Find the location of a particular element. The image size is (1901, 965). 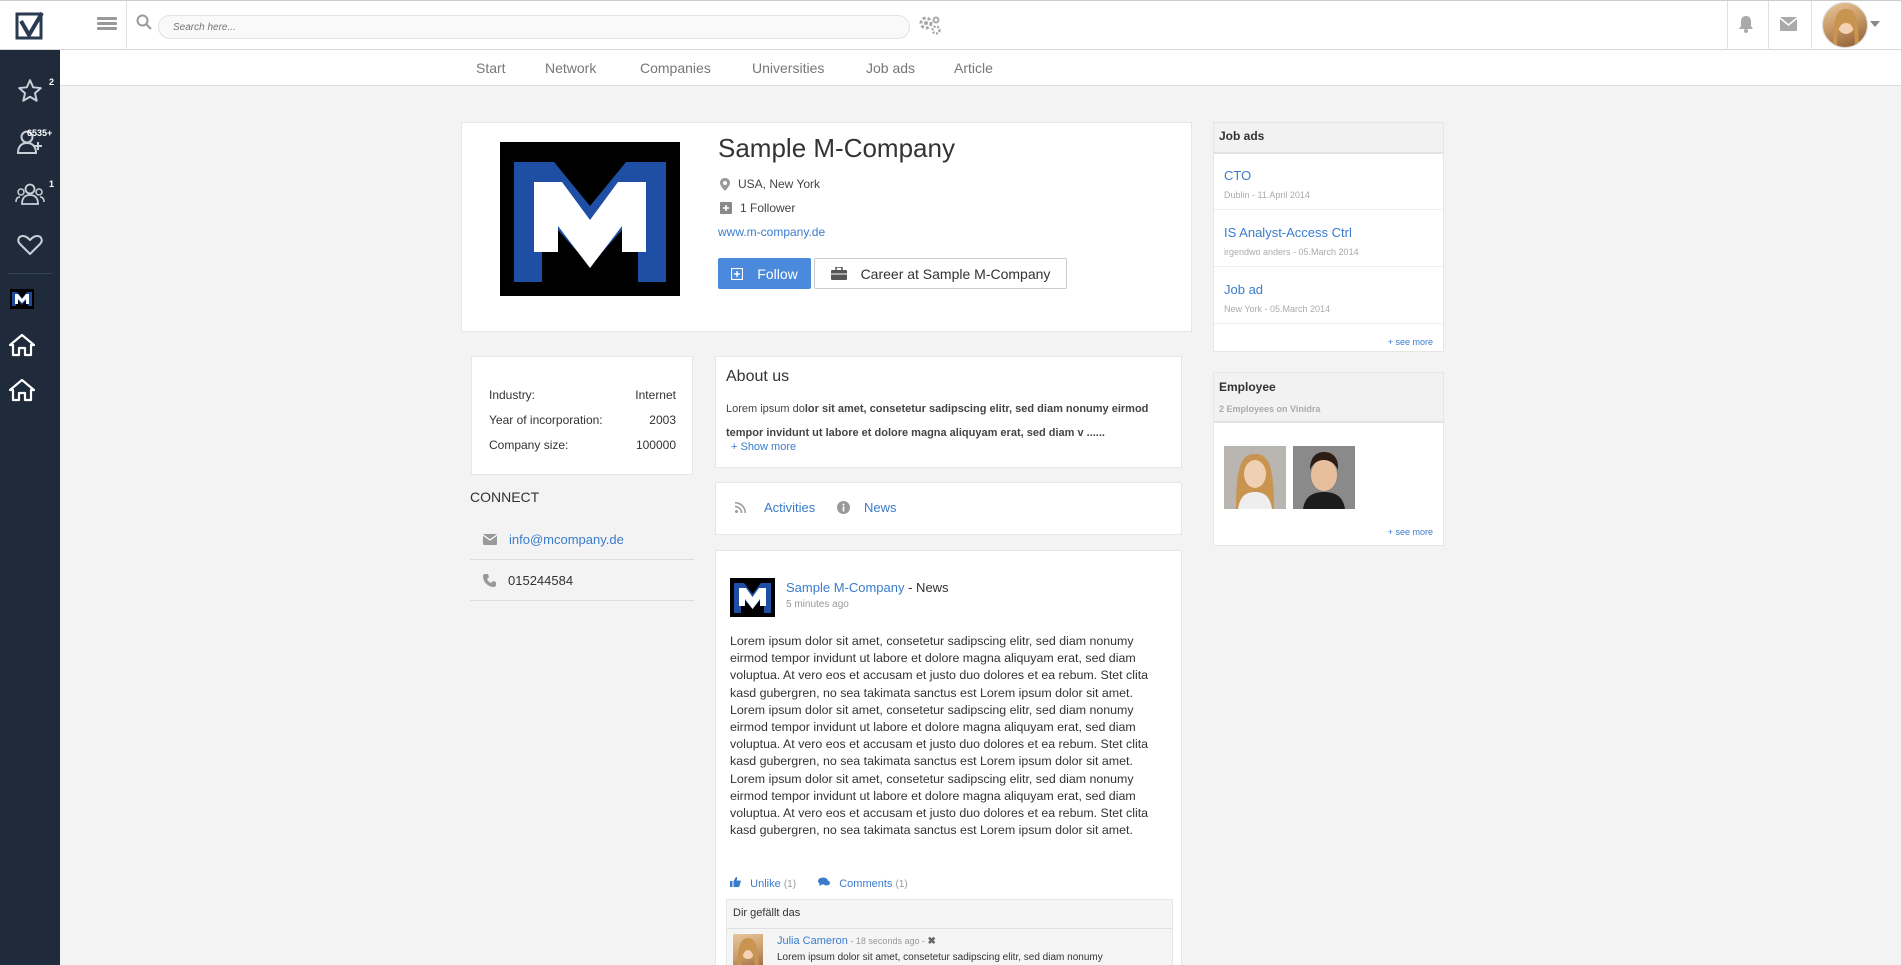

feed-tabs: Activities News is located at coordinates (948, 508).